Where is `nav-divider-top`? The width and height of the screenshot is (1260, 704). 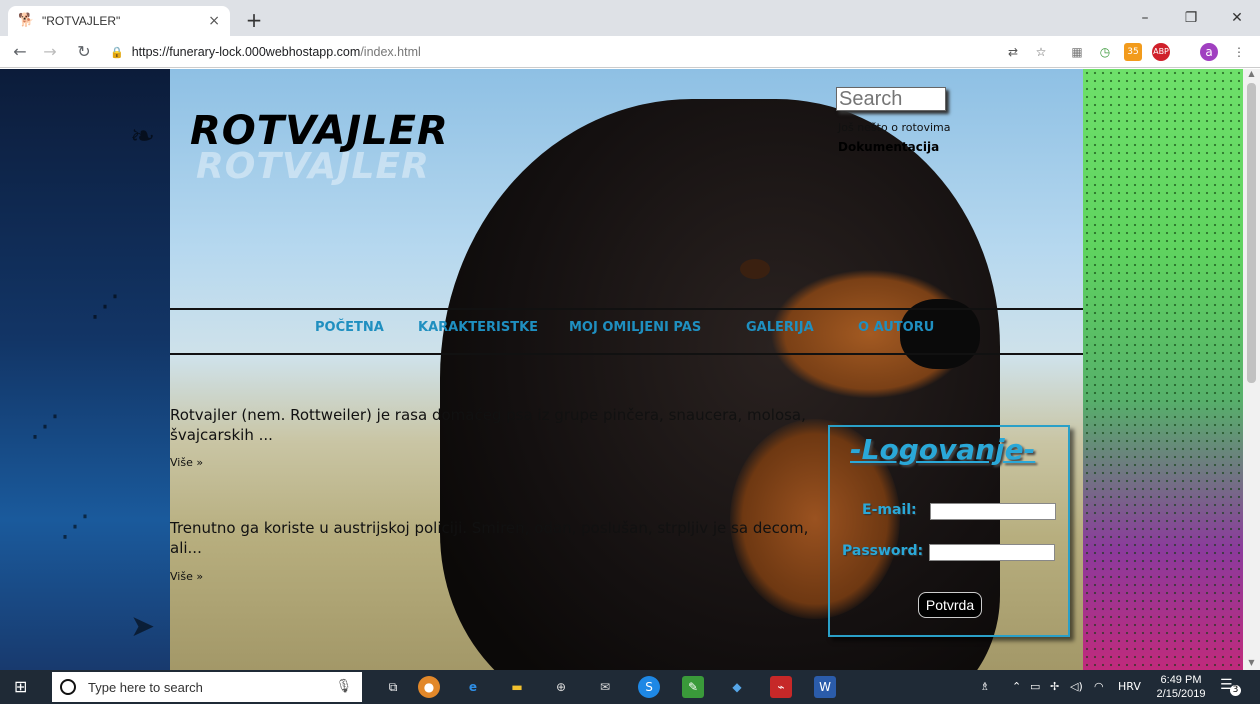
nav-divider-top is located at coordinates (626, 309).